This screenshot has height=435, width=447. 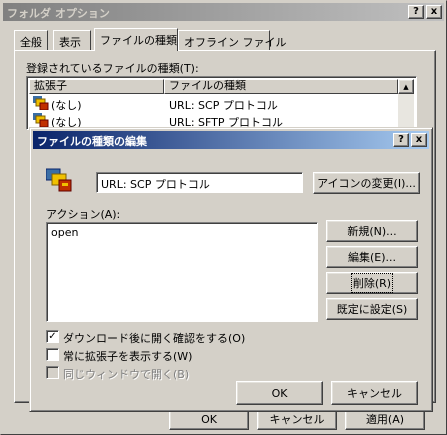 I want to click on column-extension-label: 拡張子, so click(x=50, y=85).